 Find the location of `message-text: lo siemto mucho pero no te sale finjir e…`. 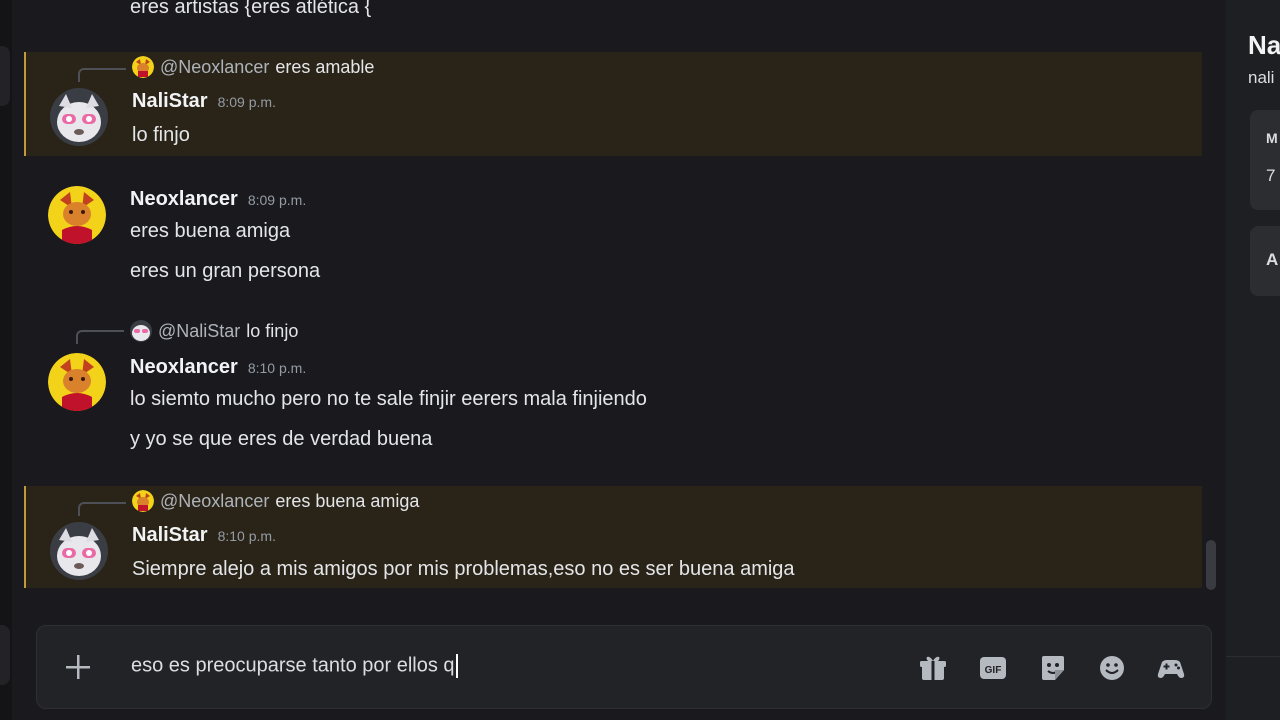

message-text: lo siemto mucho pero no te sale finjir e… is located at coordinates (388, 399).